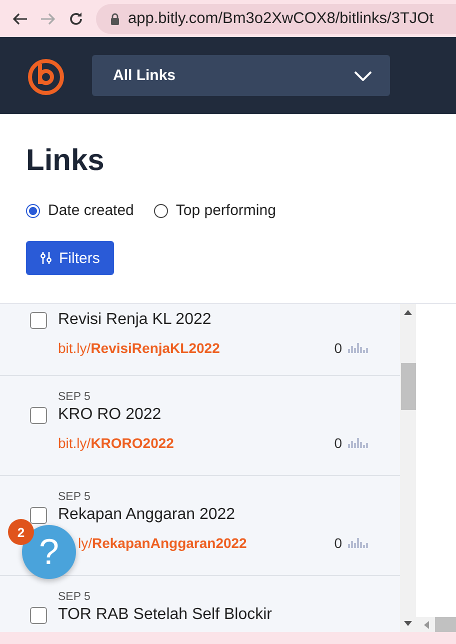  What do you see at coordinates (46, 258) in the screenshot?
I see `sliders-icon` at bounding box center [46, 258].